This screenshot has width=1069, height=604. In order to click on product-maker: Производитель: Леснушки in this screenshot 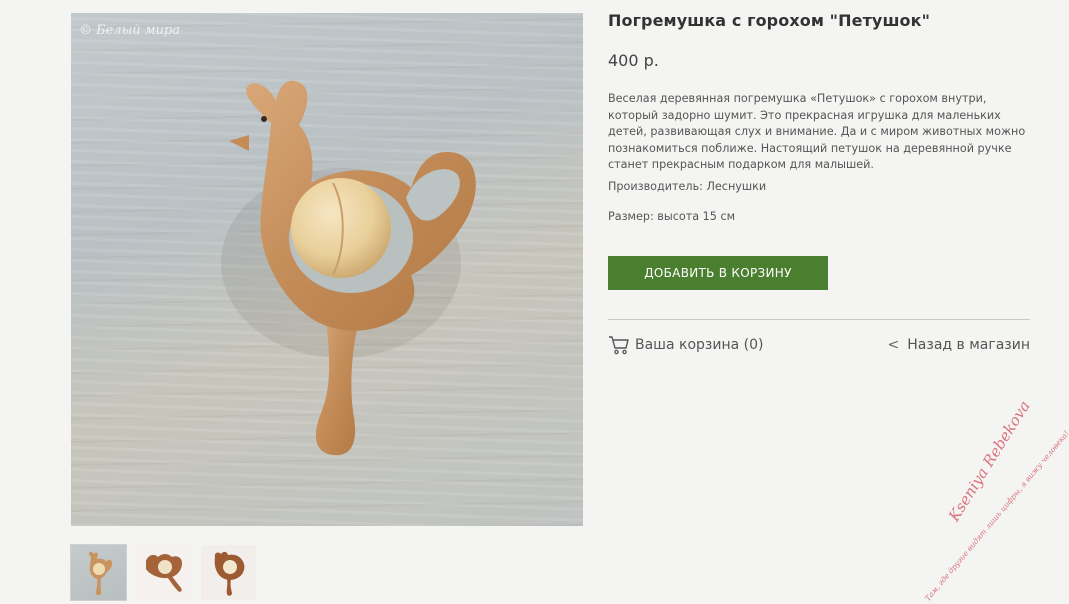, I will do `click(687, 186)`.